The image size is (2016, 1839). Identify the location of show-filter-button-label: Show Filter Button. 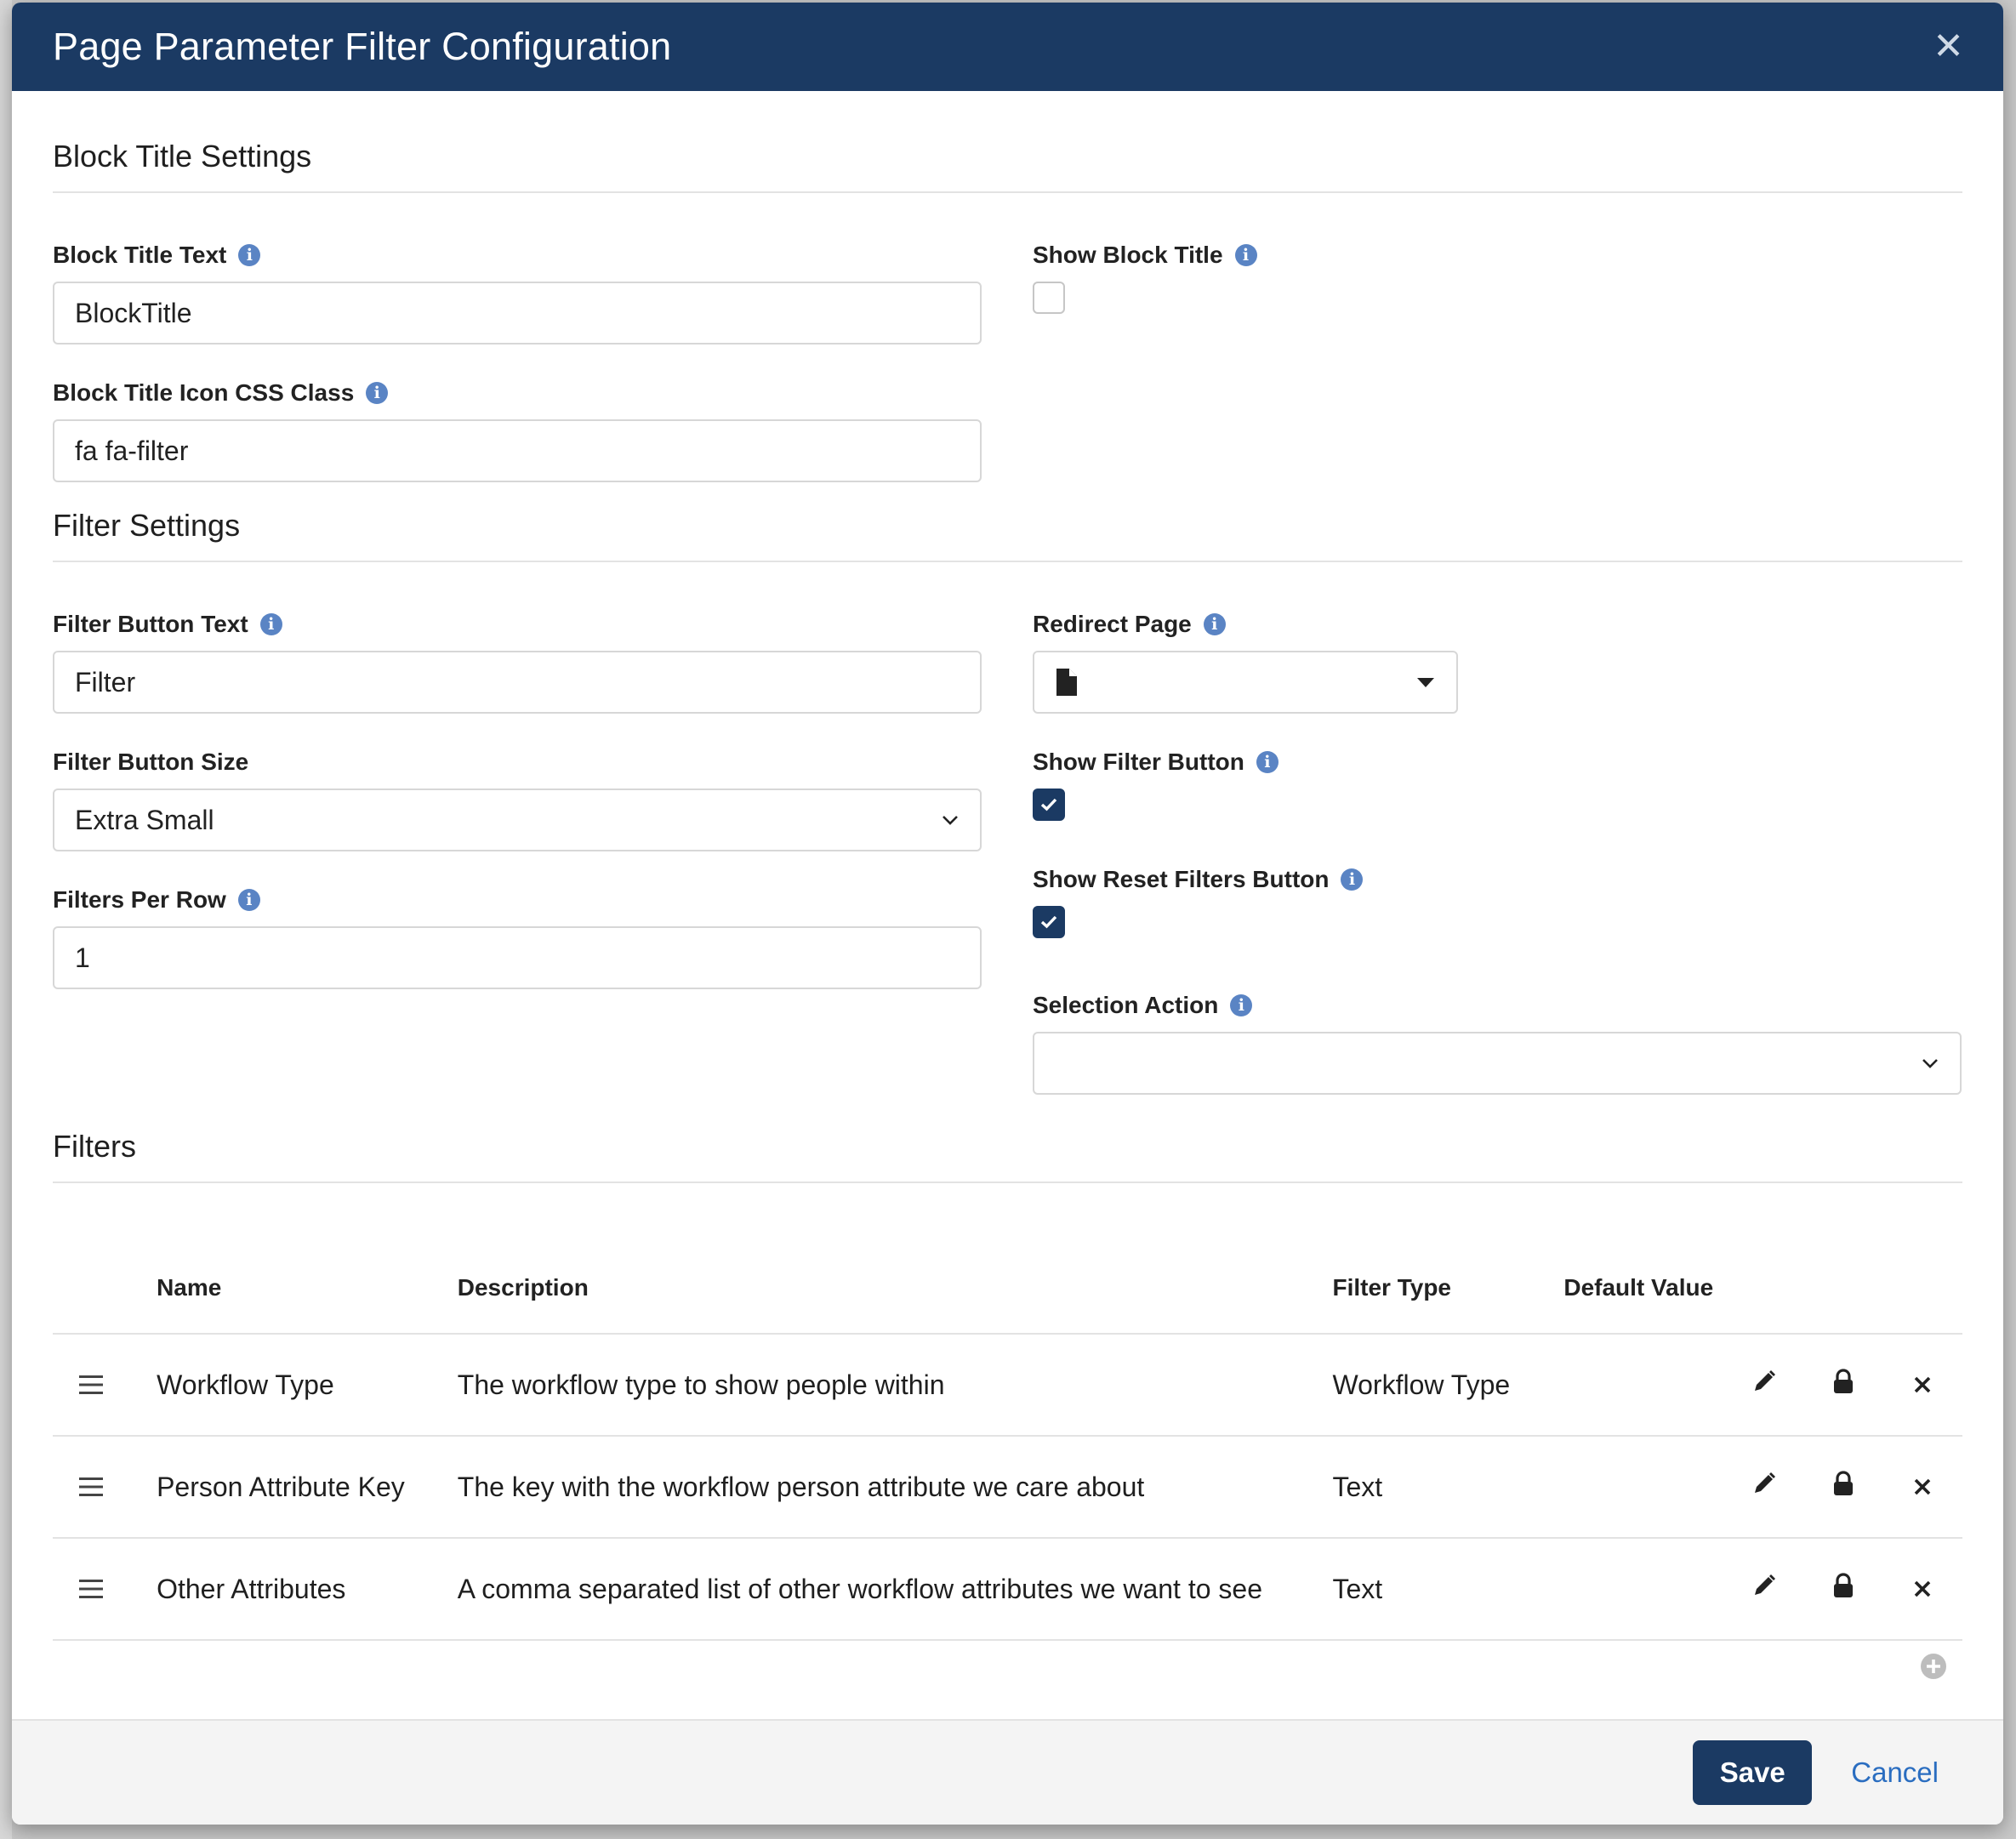
(1138, 762).